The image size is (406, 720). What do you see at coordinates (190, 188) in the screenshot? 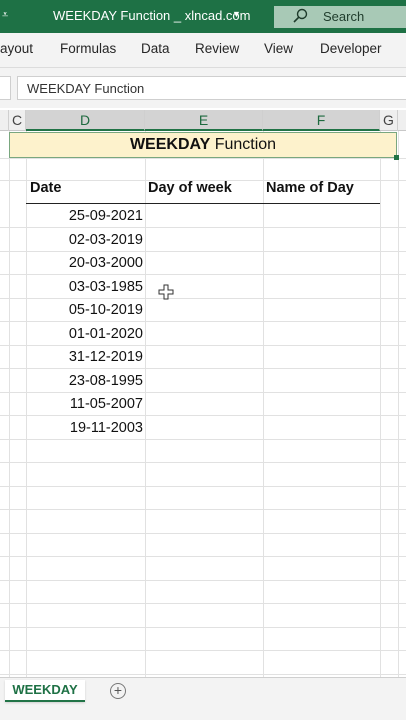
I see `header-day-of-week: Day of week` at bounding box center [190, 188].